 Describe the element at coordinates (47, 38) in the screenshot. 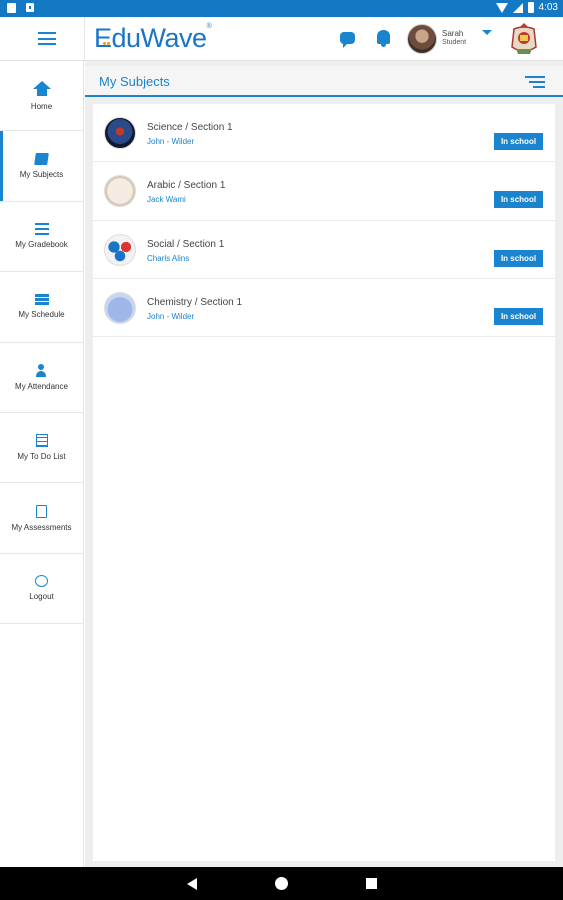

I see `menu-icon` at that location.